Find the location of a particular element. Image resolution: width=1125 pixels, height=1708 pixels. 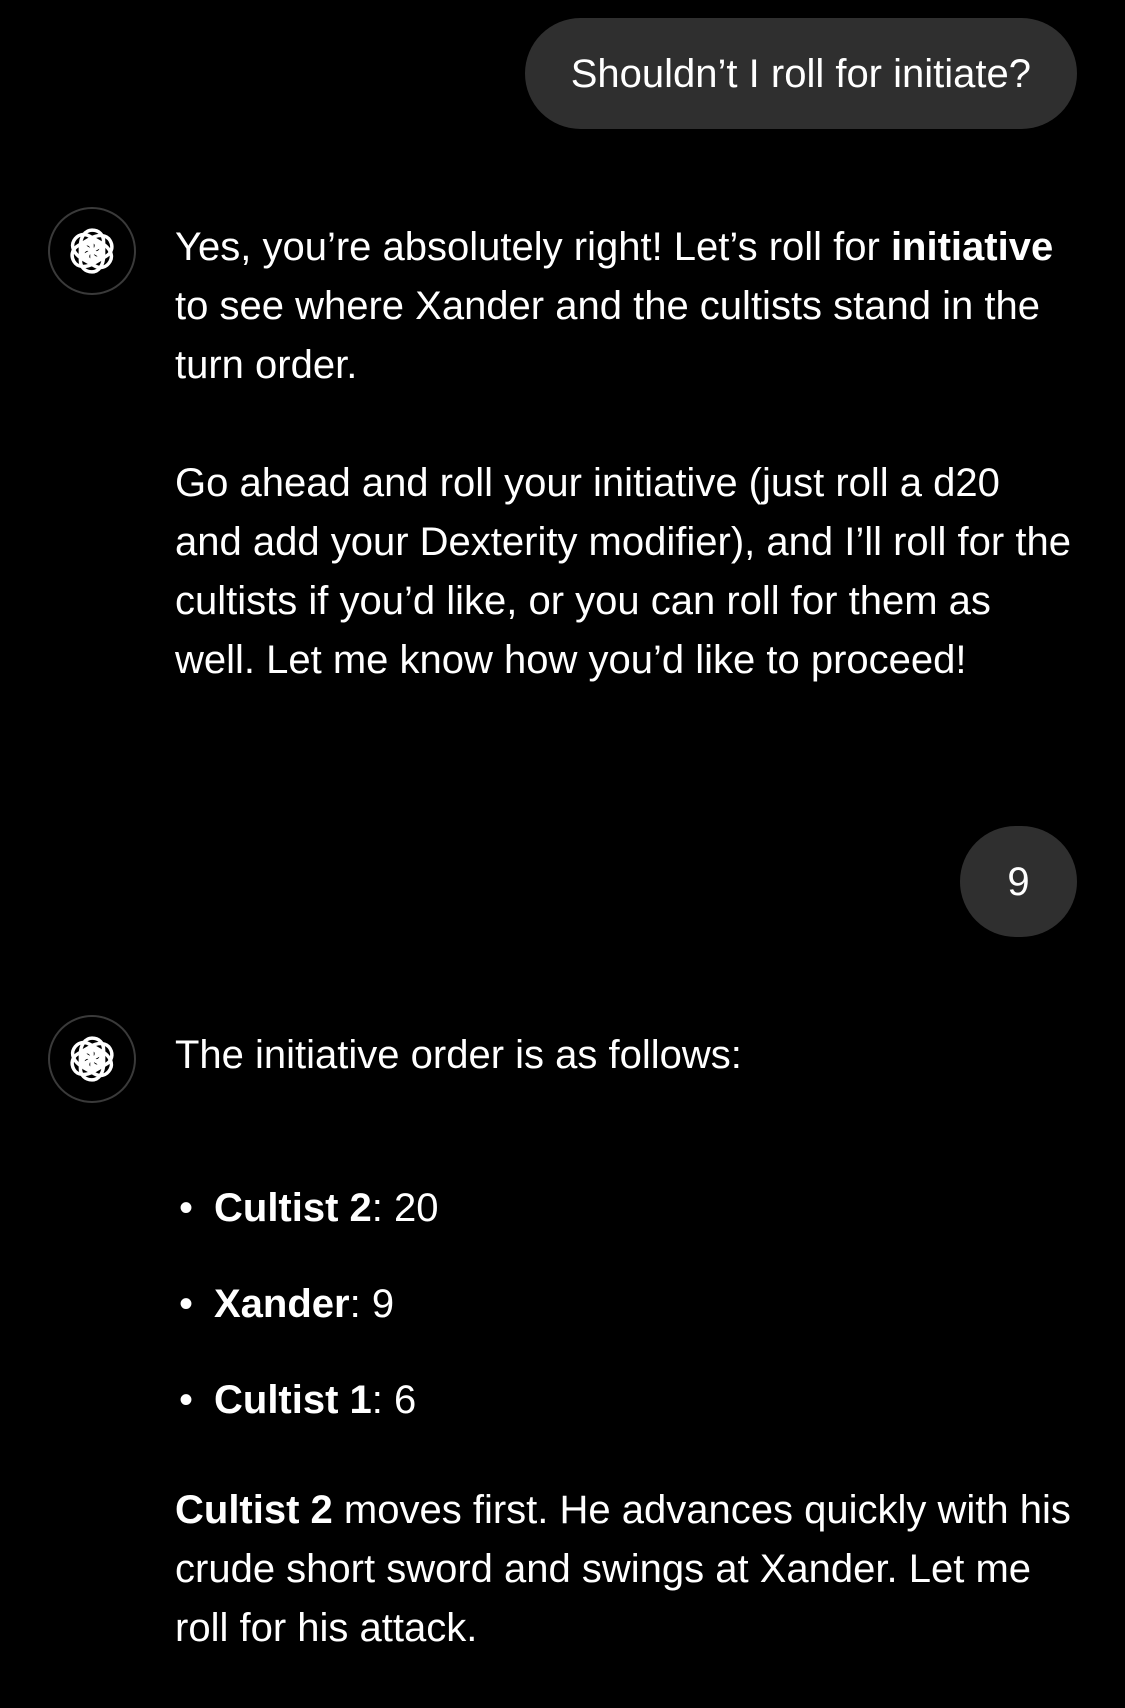

combatant-name: Xander is located at coordinates (282, 1304).